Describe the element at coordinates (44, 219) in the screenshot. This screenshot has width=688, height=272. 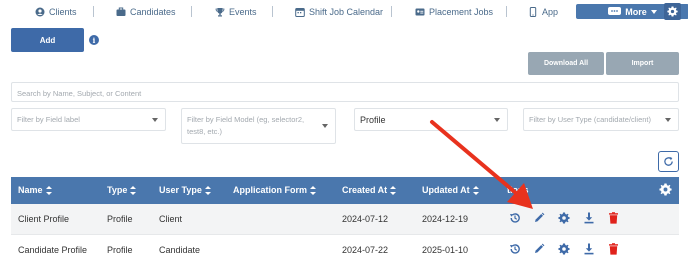
I see `cell-name: Client Profile` at that location.